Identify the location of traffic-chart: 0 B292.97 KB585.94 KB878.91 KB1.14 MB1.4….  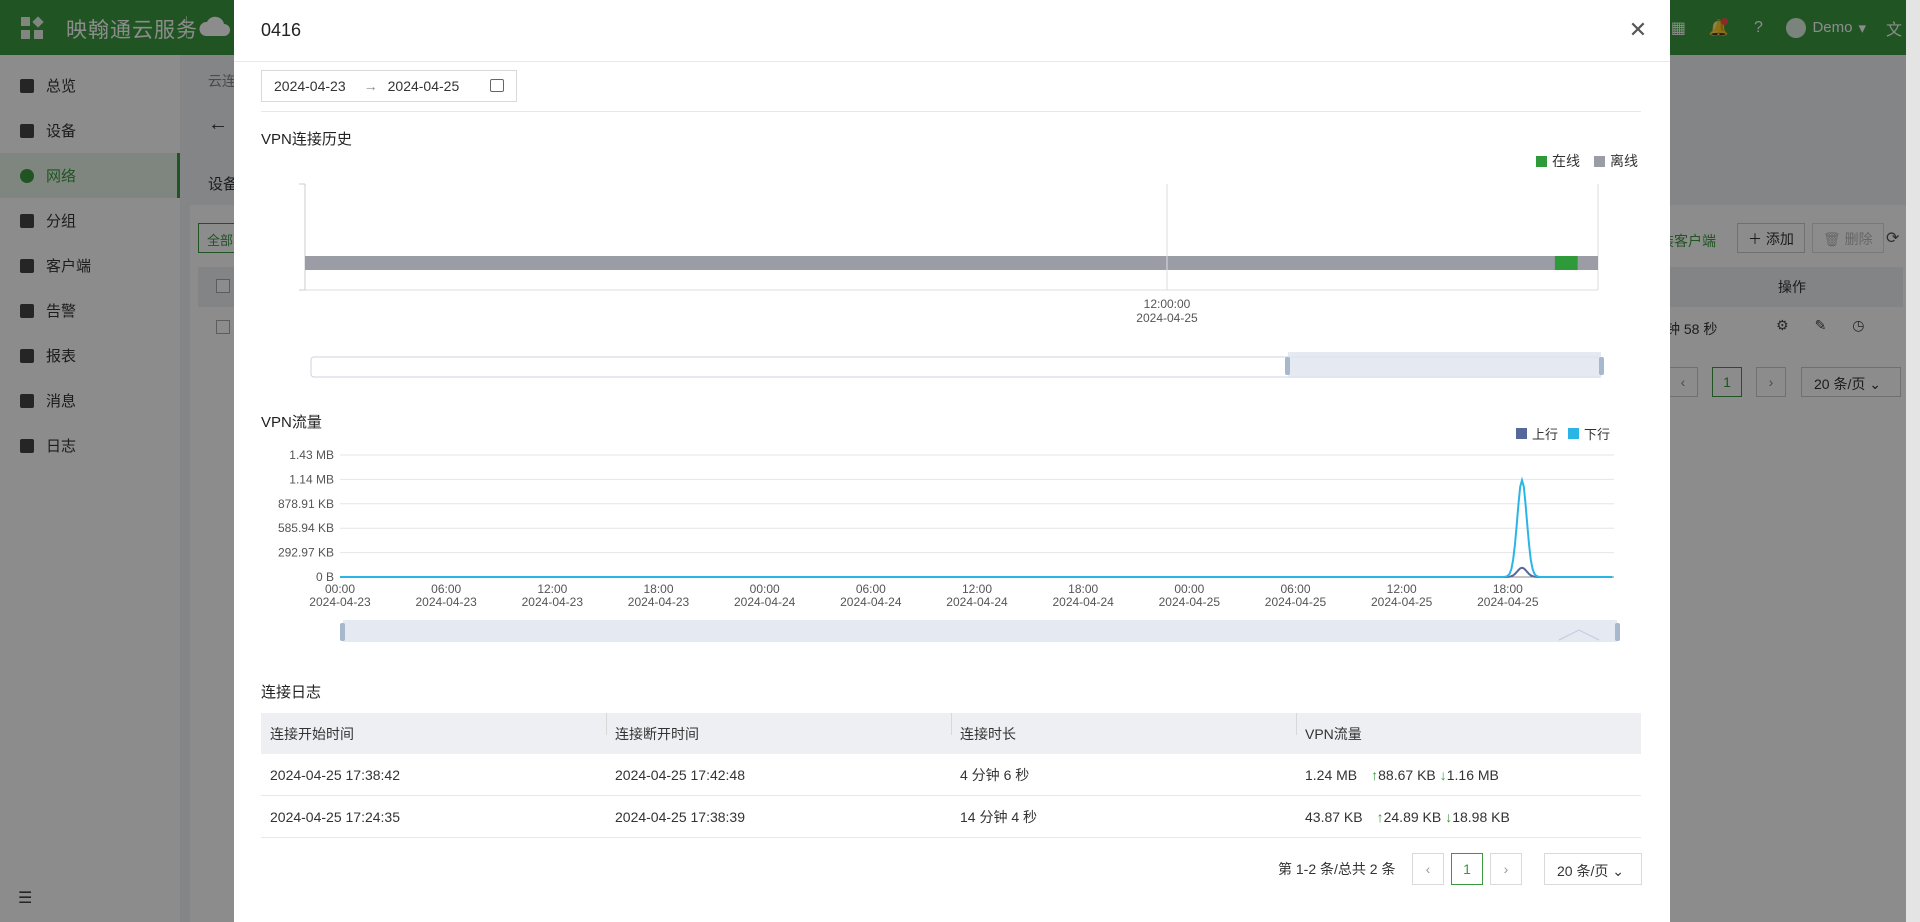
(949, 545).